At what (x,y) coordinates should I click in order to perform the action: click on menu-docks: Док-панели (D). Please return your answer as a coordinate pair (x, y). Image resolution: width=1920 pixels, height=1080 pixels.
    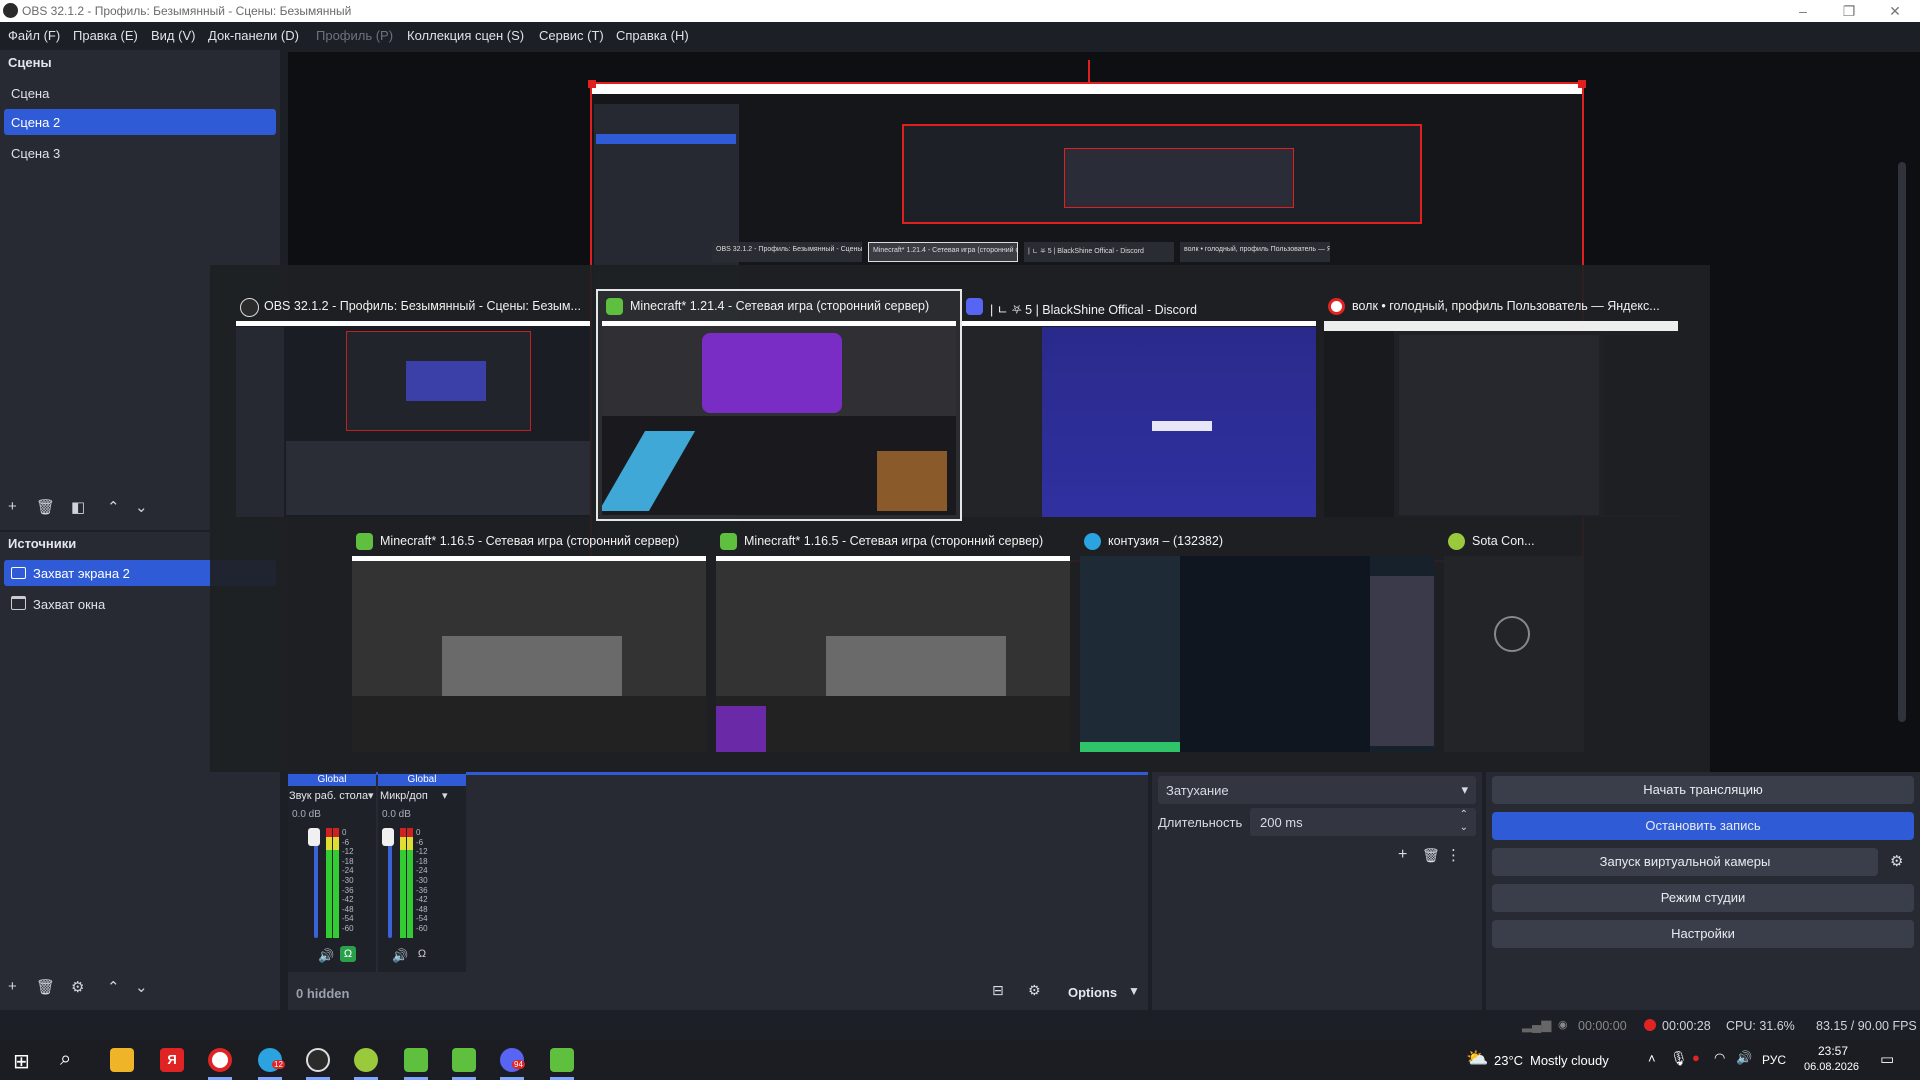
    Looking at the image, I should click on (253, 35).